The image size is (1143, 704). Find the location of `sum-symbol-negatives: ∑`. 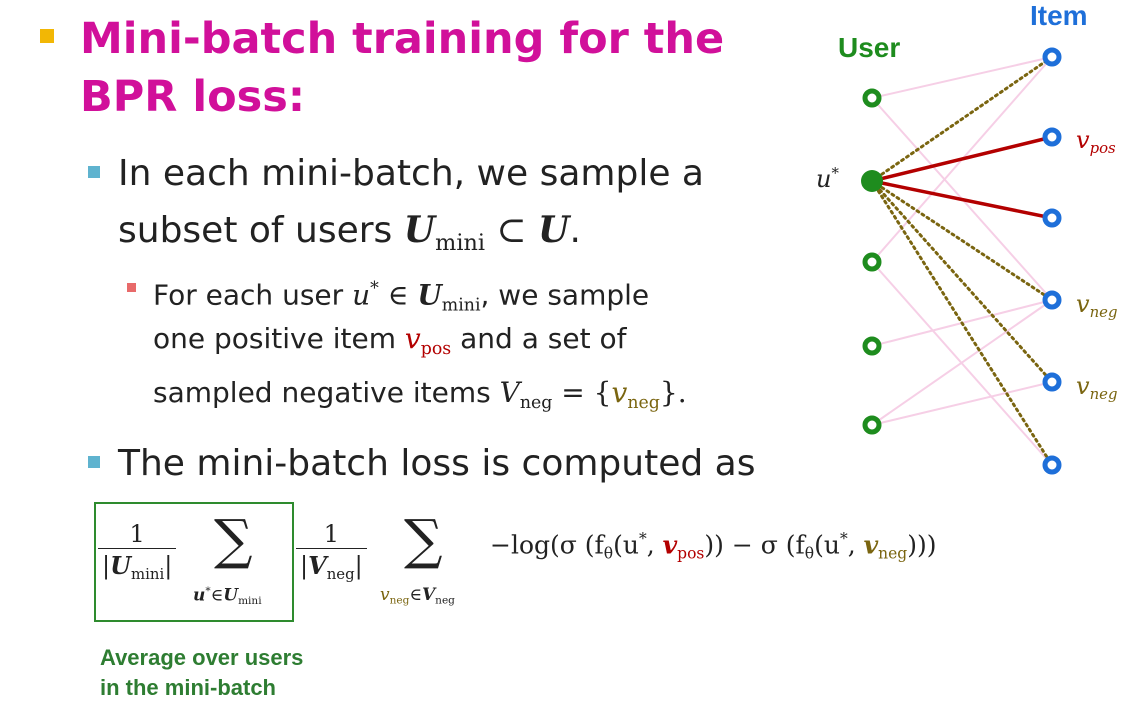

sum-symbol-negatives: ∑ is located at coordinates (423, 539).